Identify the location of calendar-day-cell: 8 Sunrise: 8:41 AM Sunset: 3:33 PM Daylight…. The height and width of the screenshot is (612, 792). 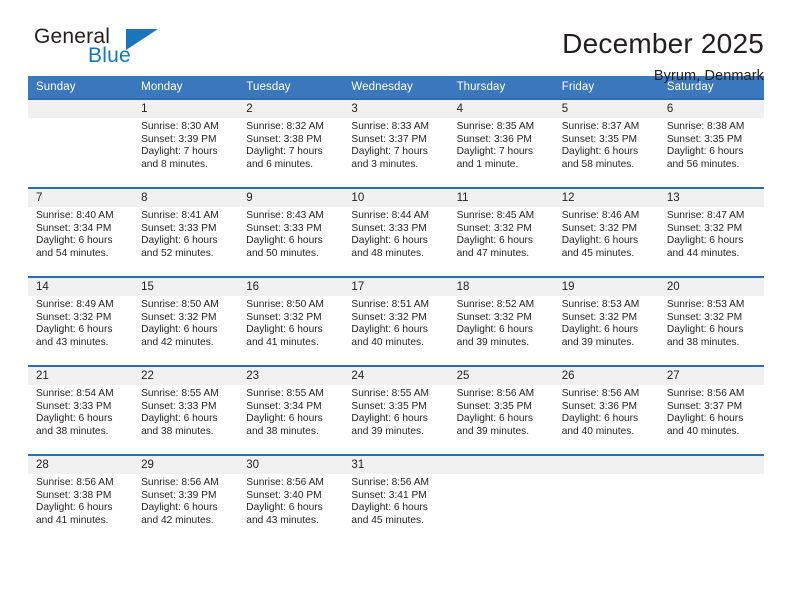
(186, 232).